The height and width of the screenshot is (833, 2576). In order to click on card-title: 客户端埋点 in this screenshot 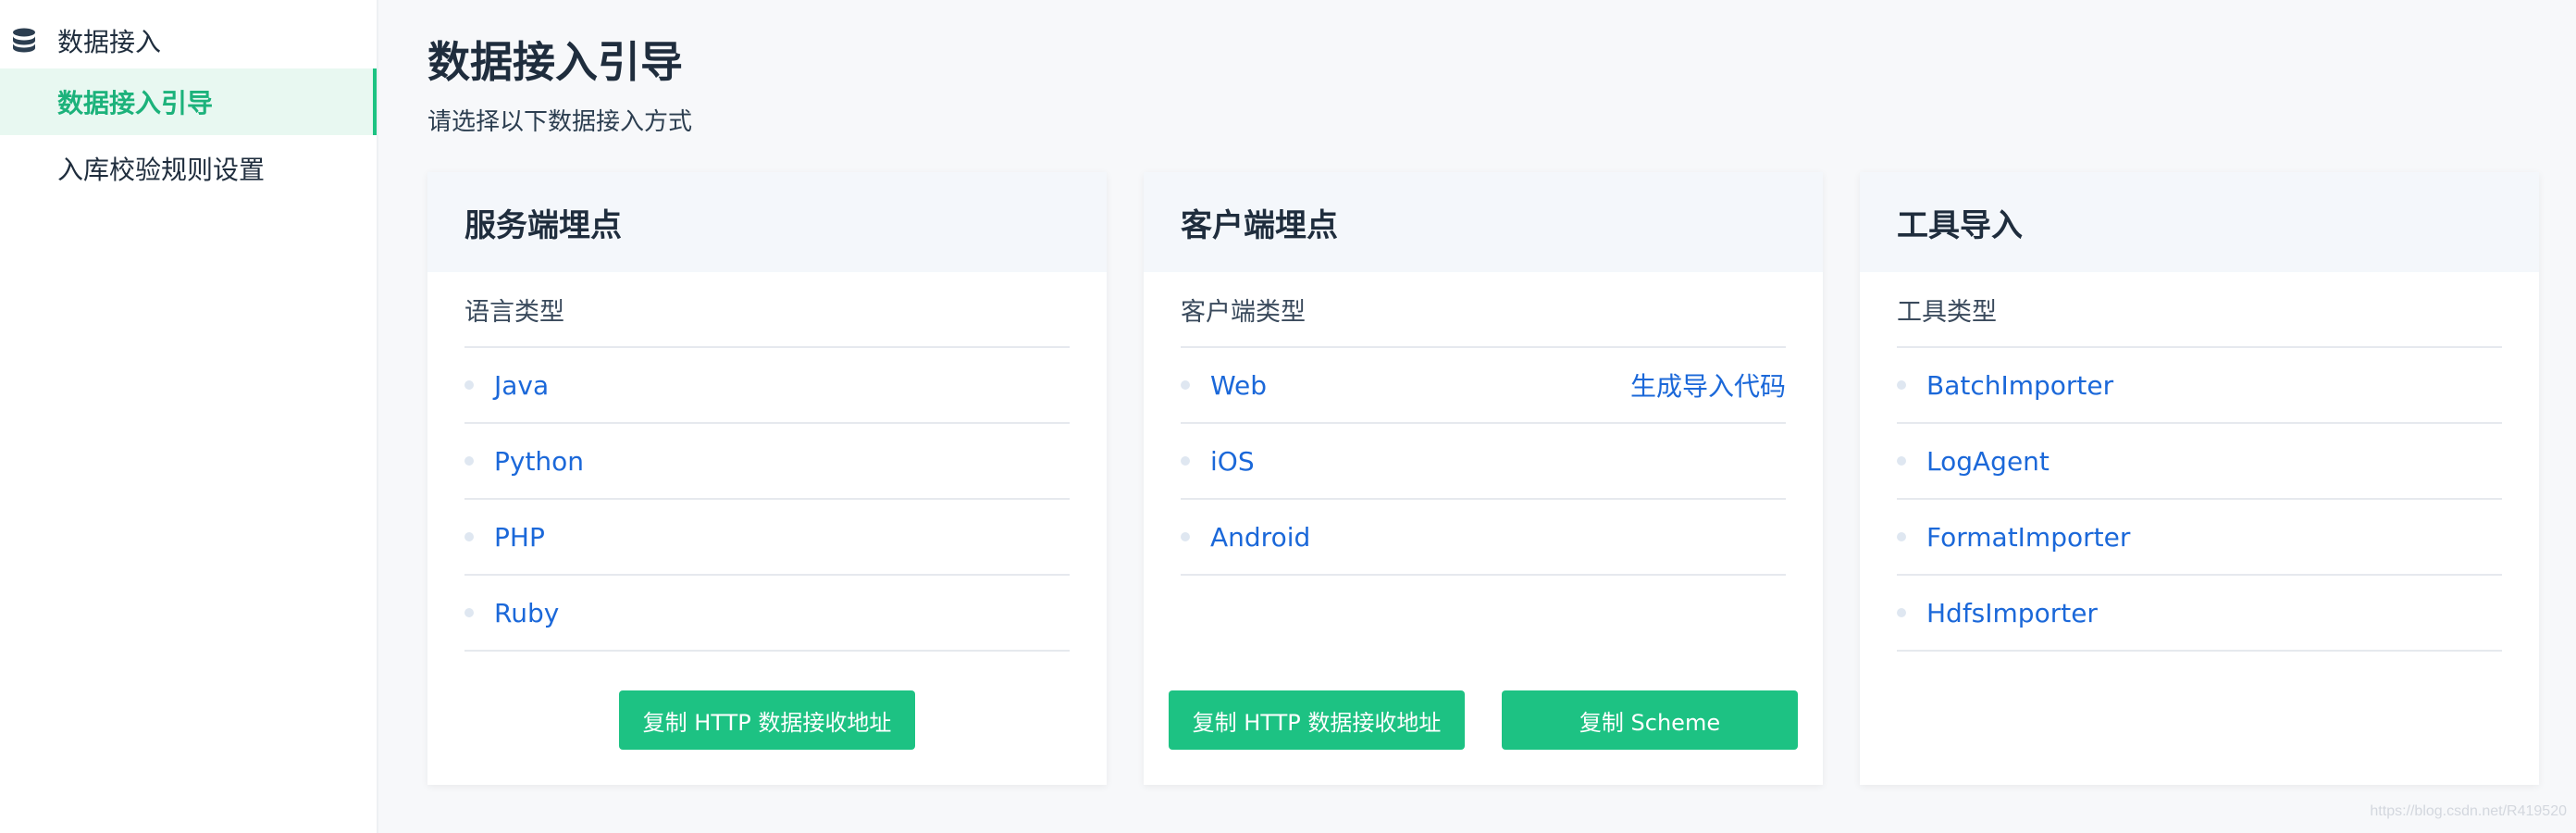, I will do `click(1484, 222)`.